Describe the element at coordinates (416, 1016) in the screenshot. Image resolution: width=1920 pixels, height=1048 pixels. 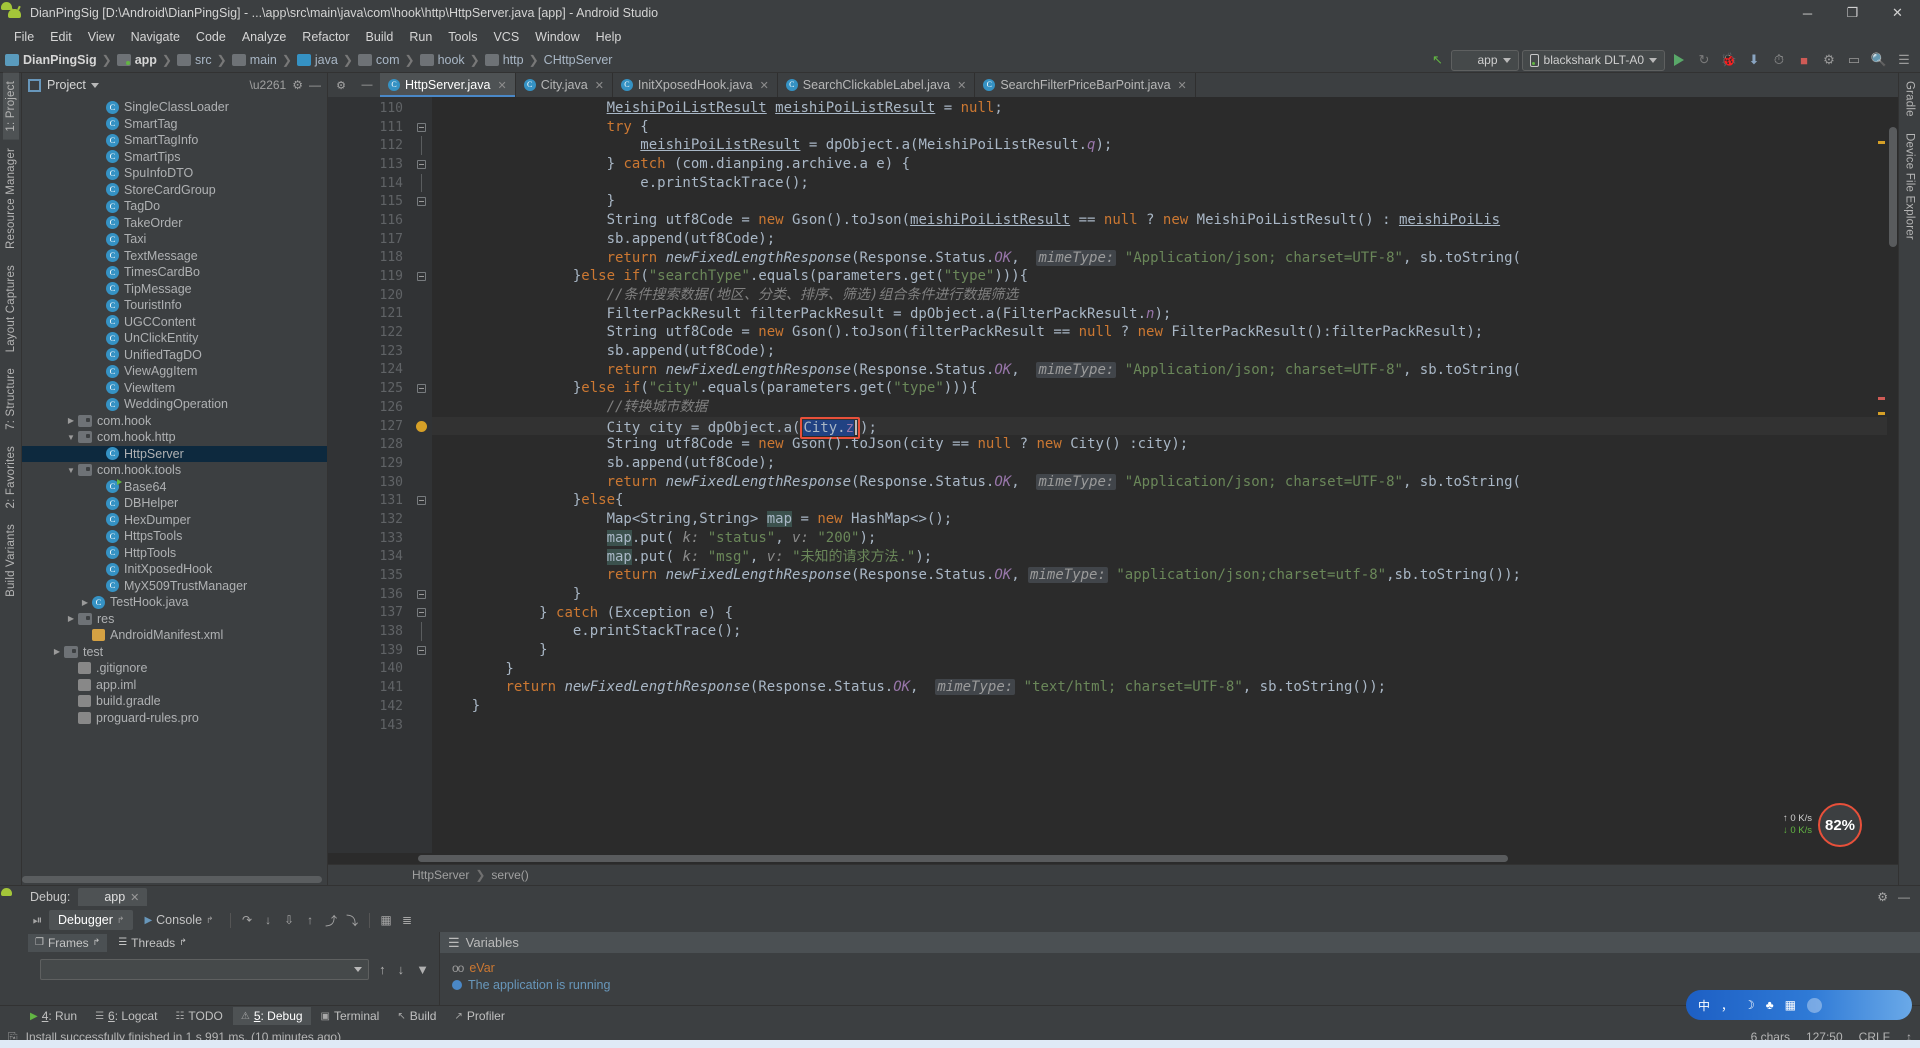
I see `tool-window-build: ↖ Build` at that location.